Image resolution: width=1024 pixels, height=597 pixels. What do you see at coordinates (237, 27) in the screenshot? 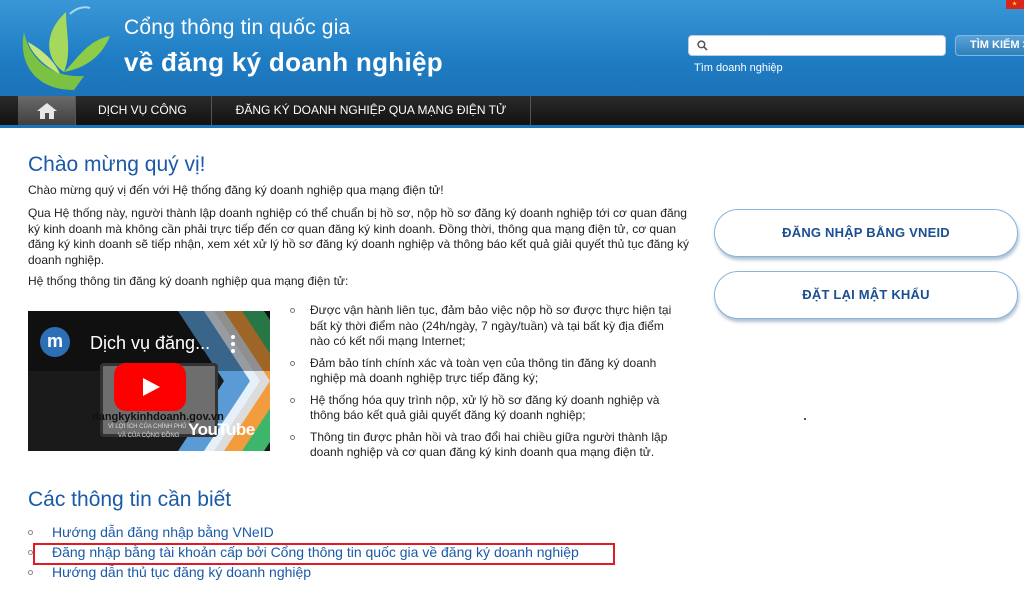
I see `site-title-line1: Cổng thông tin quốc gia` at bounding box center [237, 27].